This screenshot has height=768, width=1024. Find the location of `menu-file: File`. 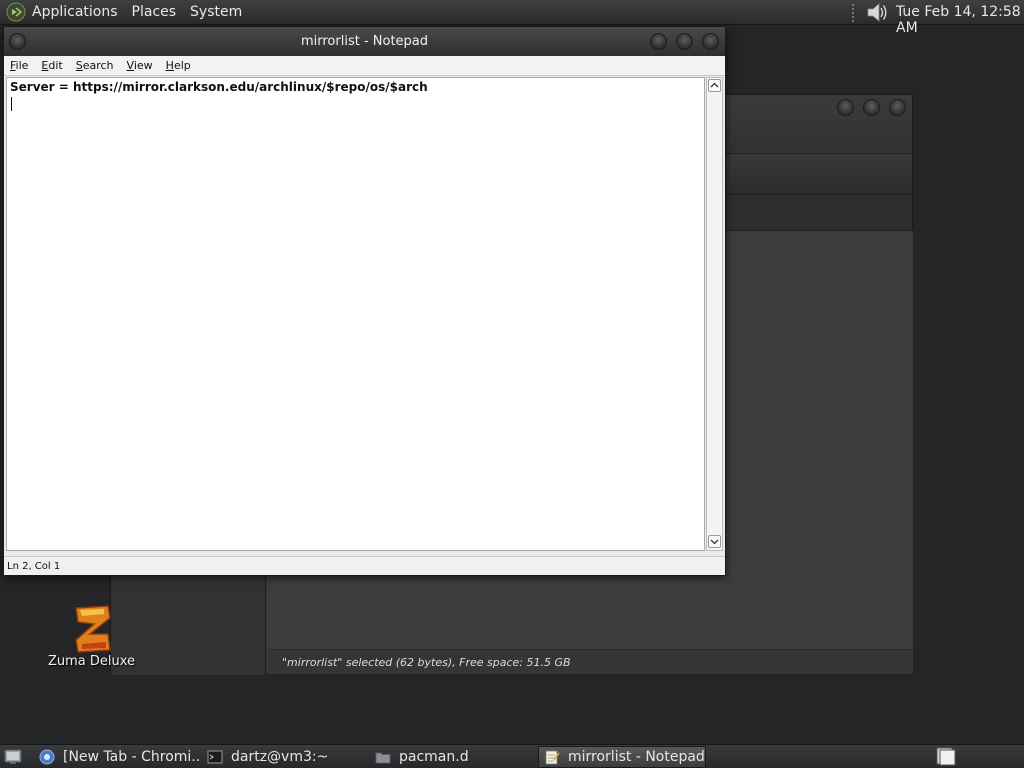

menu-file: File is located at coordinates (19, 65).